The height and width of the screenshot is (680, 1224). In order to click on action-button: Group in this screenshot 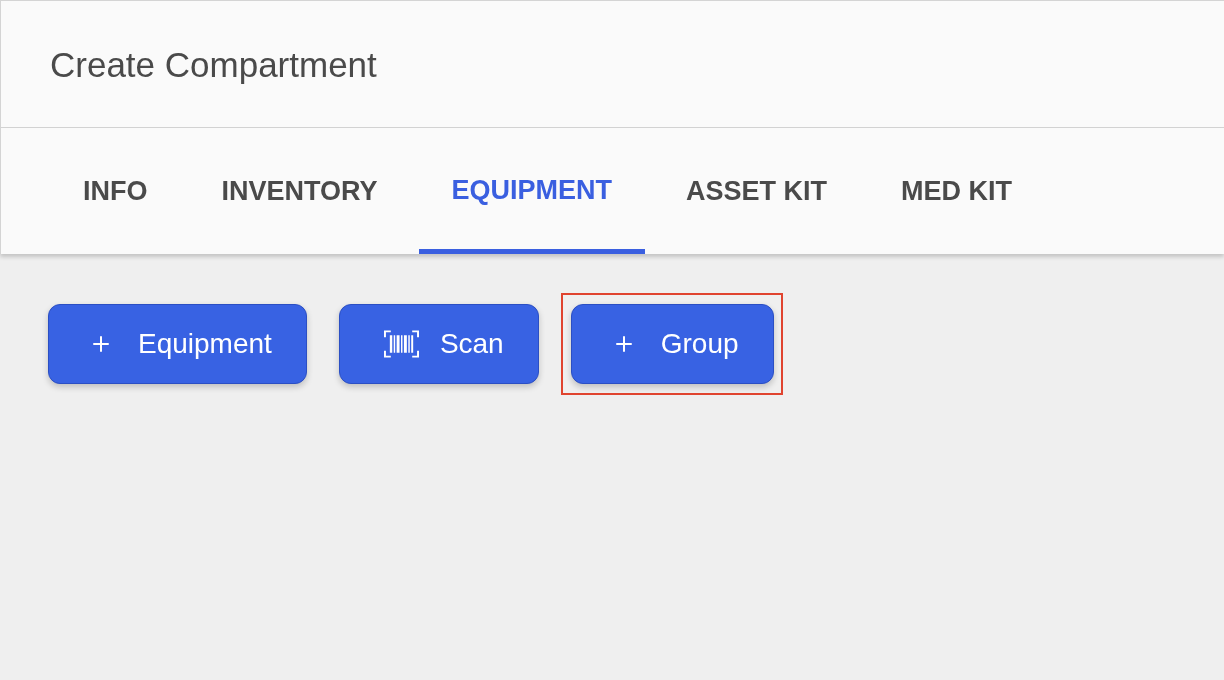, I will do `click(672, 344)`.